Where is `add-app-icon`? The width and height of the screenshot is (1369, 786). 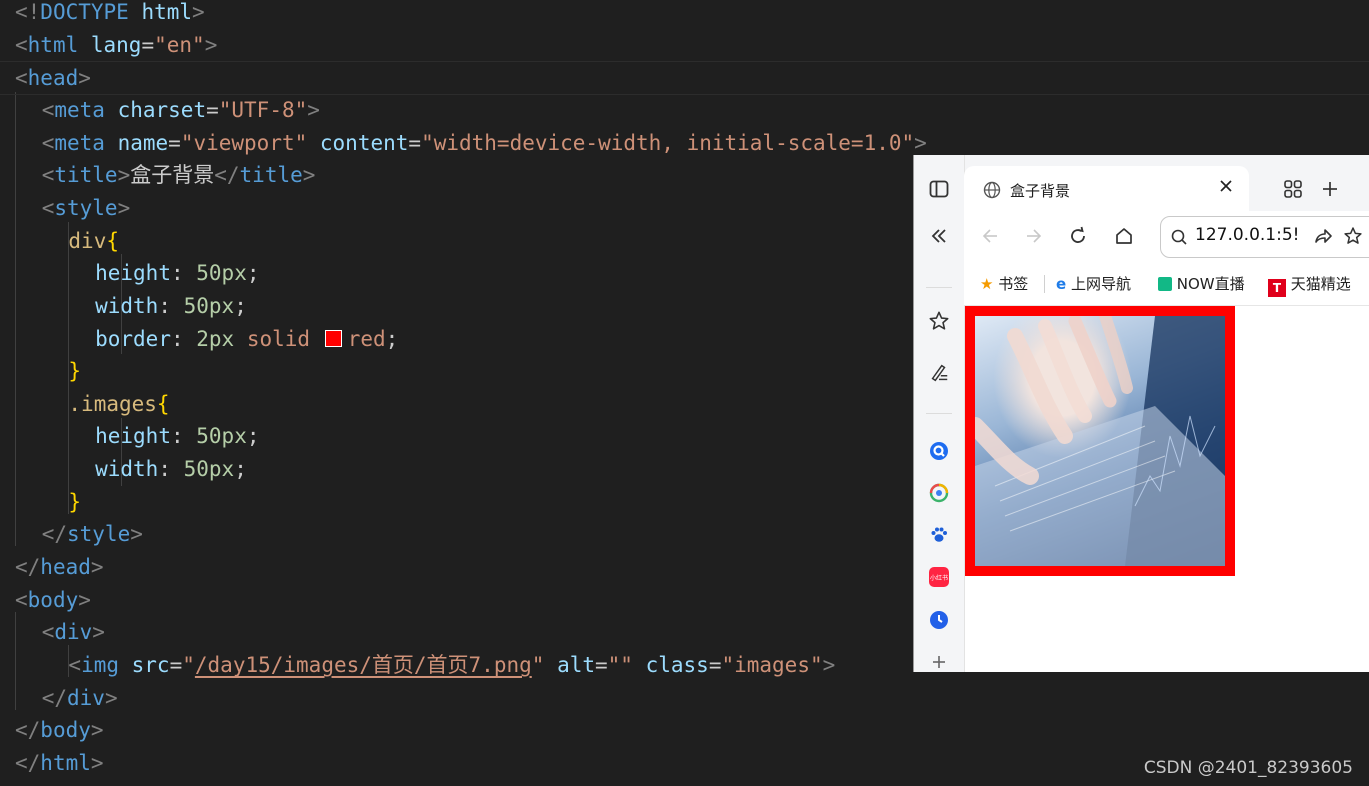
add-app-icon is located at coordinates (939, 662).